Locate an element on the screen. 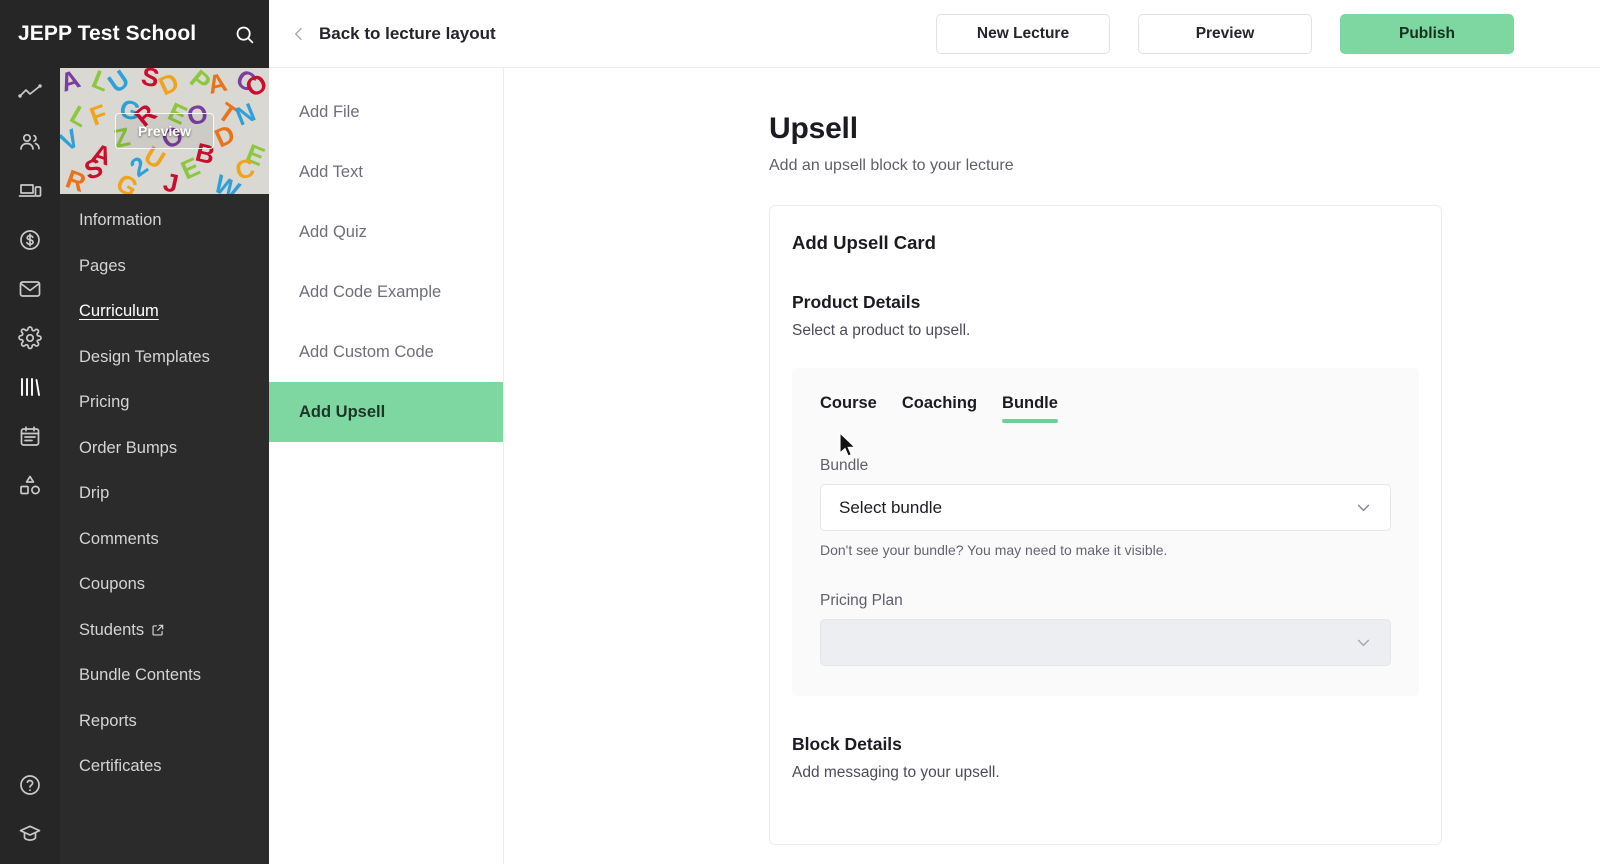 The image size is (1600, 864). sidebar-item-label: Information is located at coordinates (120, 220).